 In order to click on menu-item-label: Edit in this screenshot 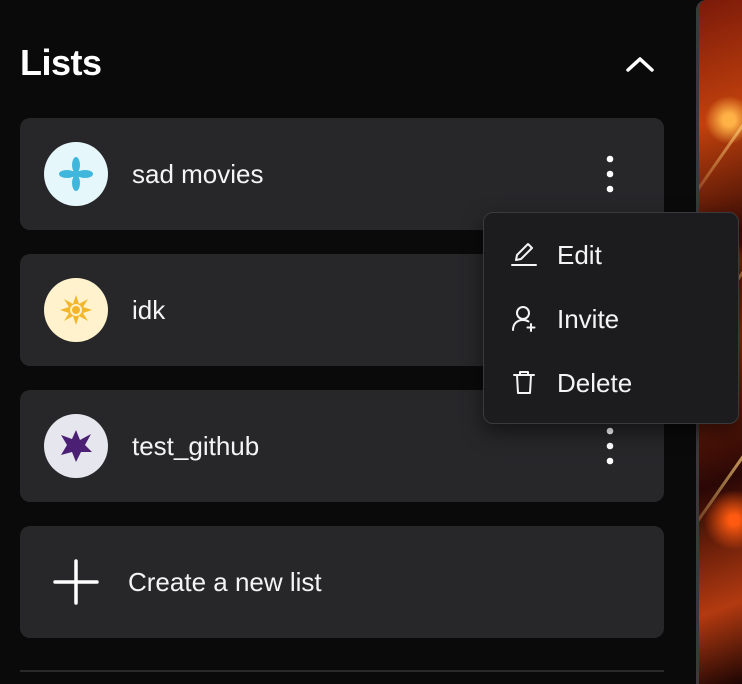, I will do `click(579, 255)`.